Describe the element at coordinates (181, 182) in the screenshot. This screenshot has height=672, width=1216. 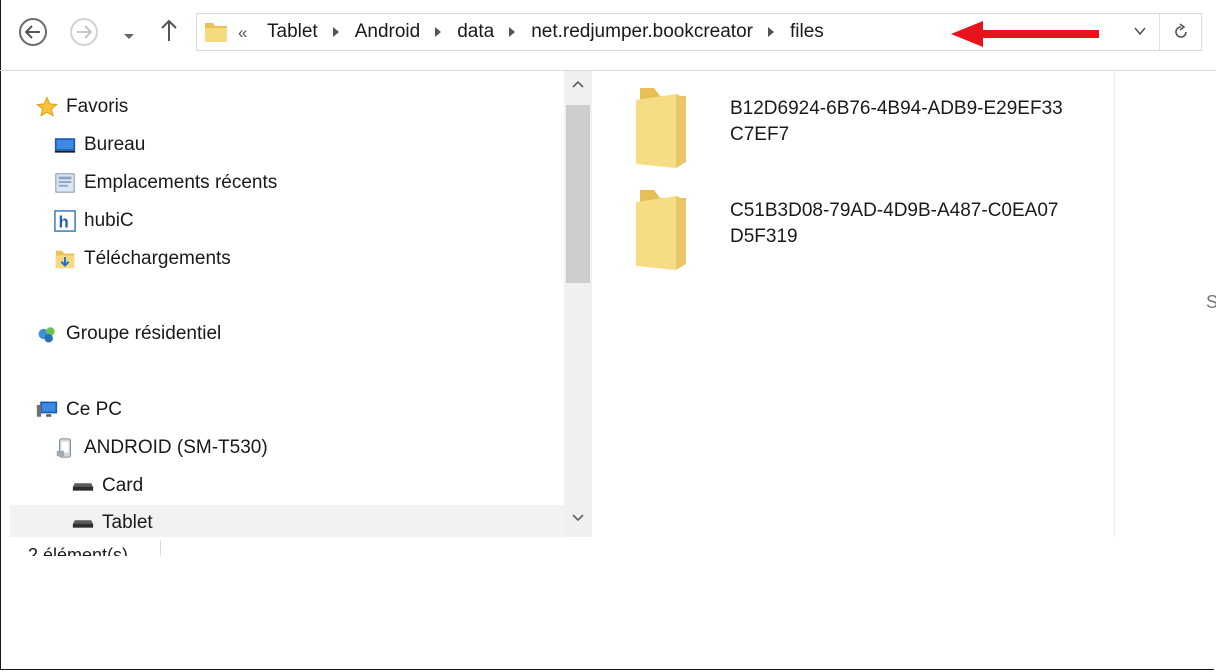
I see `nav-item-label: Emplacements récents` at that location.